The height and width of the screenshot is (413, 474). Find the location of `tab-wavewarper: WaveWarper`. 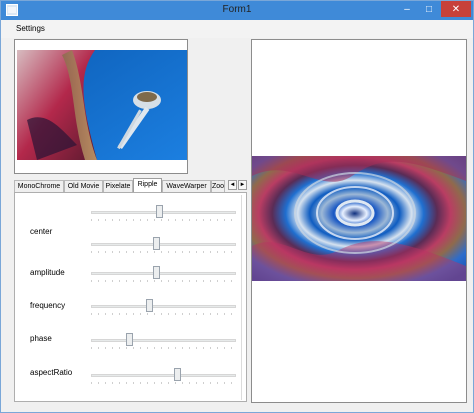

tab-wavewarper: WaveWarper is located at coordinates (186, 186).